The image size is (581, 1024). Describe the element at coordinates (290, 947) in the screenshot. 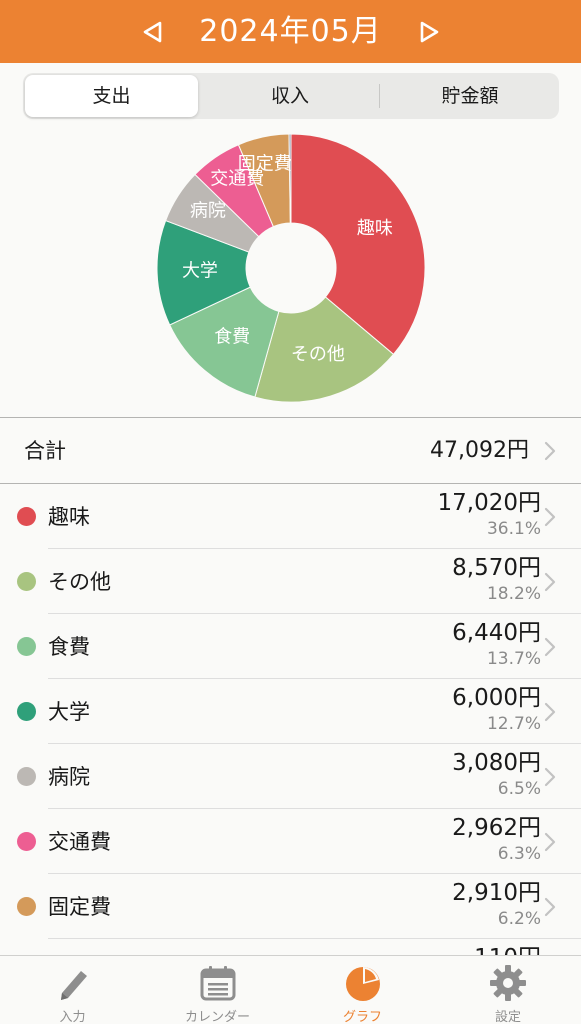

I see `list-item: 110円` at that location.